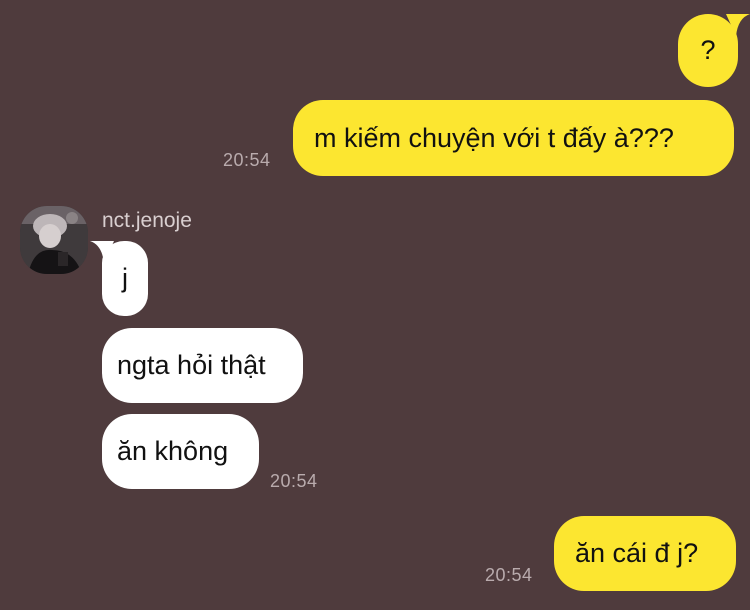 Image resolution: width=750 pixels, height=610 pixels. What do you see at coordinates (125, 278) in the screenshot?
I see `message-text: j` at bounding box center [125, 278].